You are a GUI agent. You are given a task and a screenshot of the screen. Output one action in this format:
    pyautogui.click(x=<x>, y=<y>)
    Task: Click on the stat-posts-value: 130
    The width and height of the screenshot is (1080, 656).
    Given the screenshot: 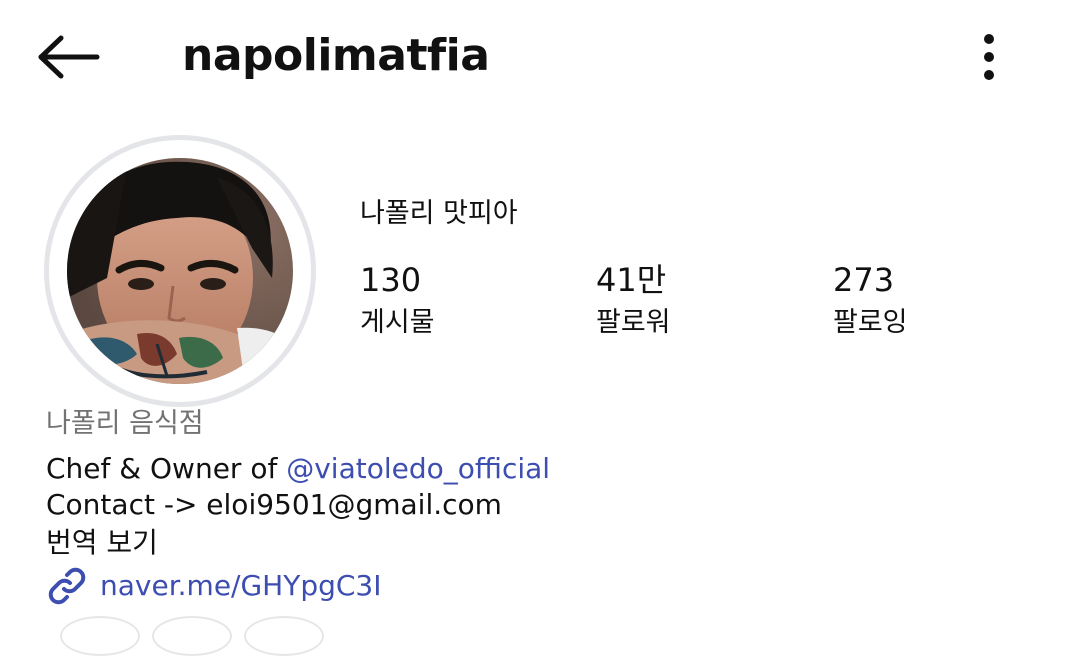 What is the action you would take?
    pyautogui.click(x=391, y=280)
    